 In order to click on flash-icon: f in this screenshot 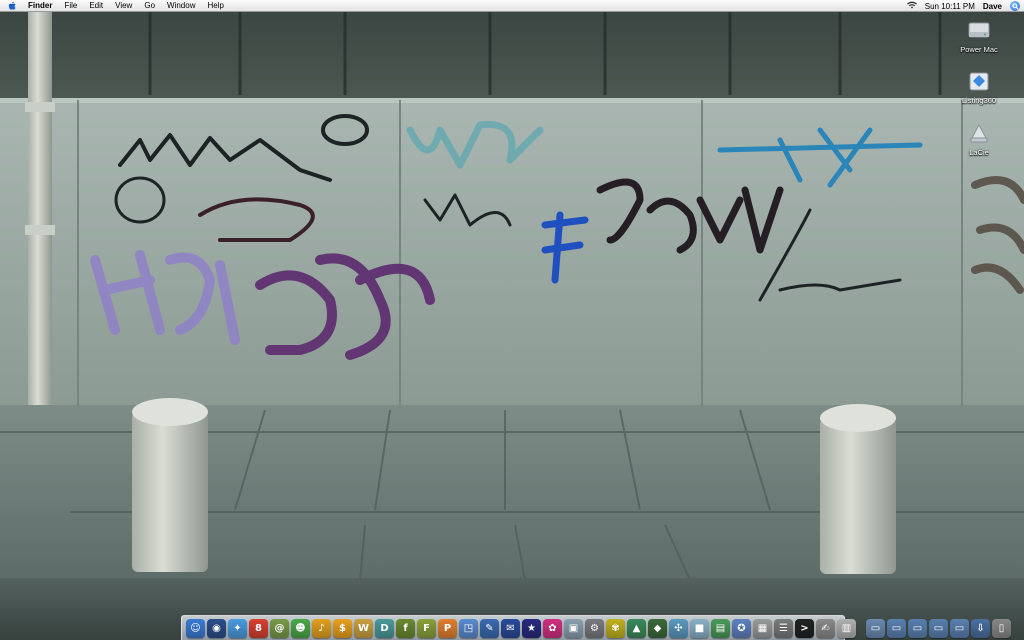, I will do `click(405, 628)`.